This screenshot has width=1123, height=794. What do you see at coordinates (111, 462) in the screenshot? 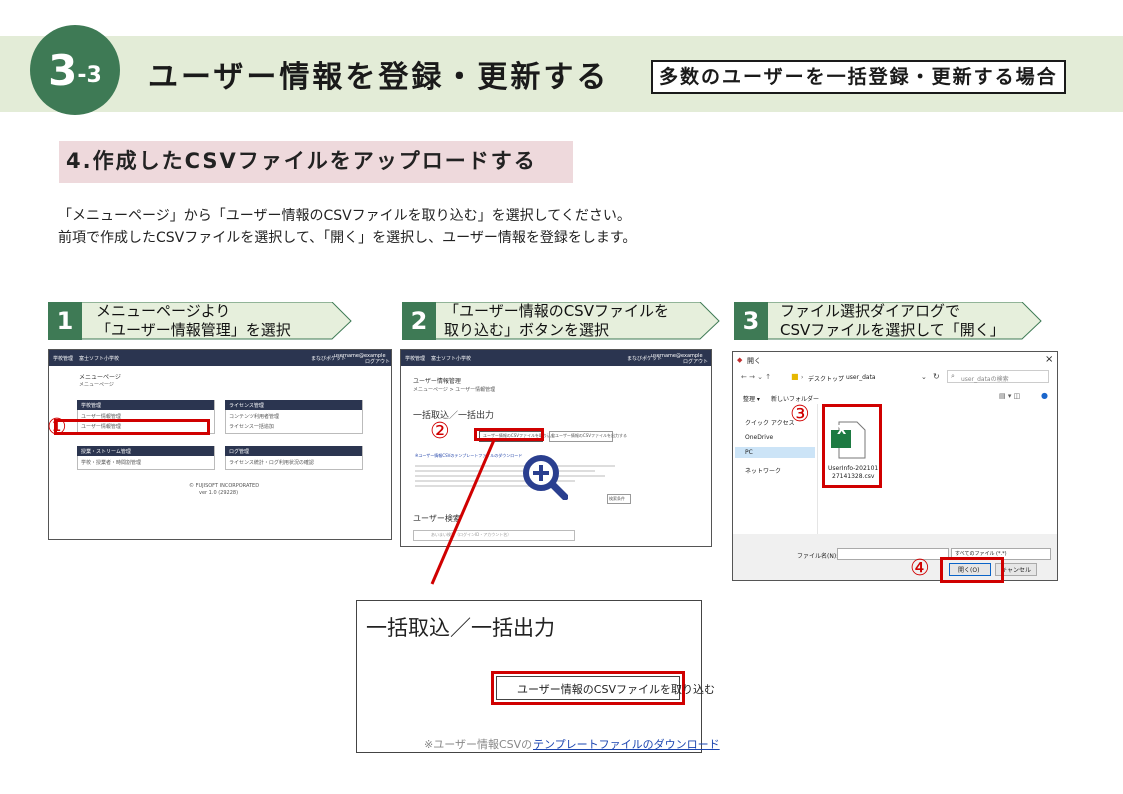
I see `card3-item-1: 学校・授業者・時間割管理` at bounding box center [111, 462].